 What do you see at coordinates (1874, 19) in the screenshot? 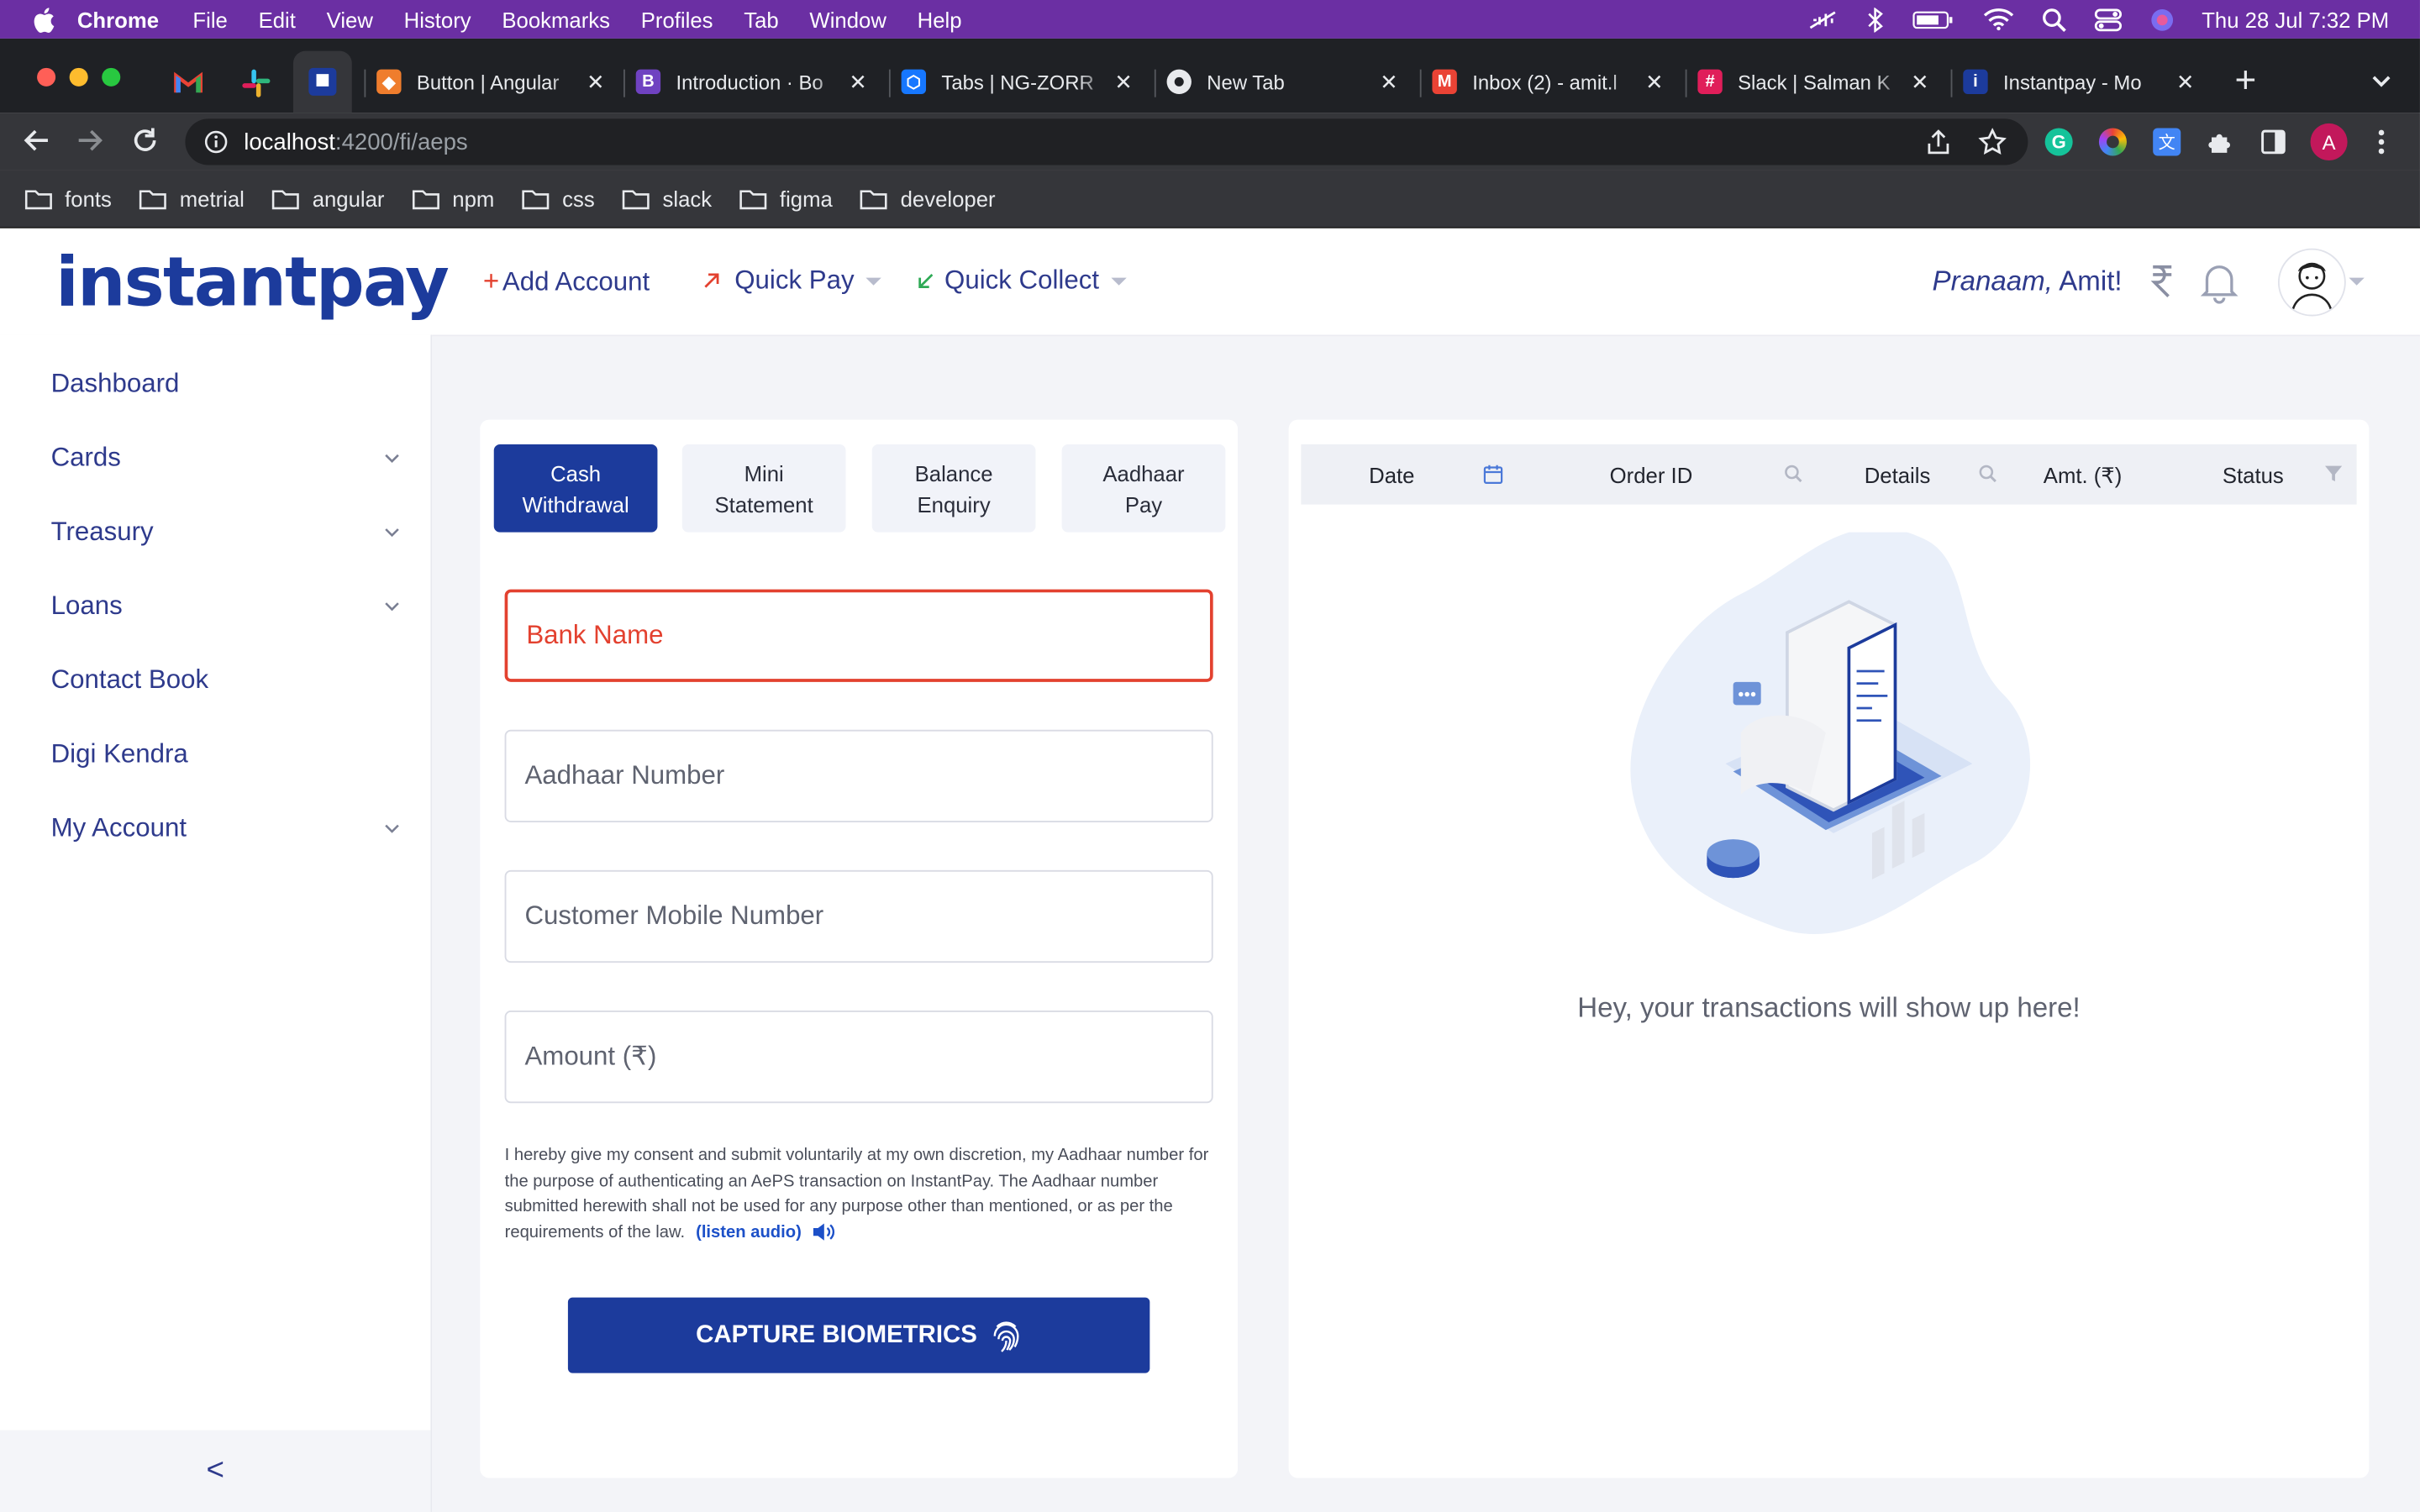
I see `bluetooth-icon` at bounding box center [1874, 19].